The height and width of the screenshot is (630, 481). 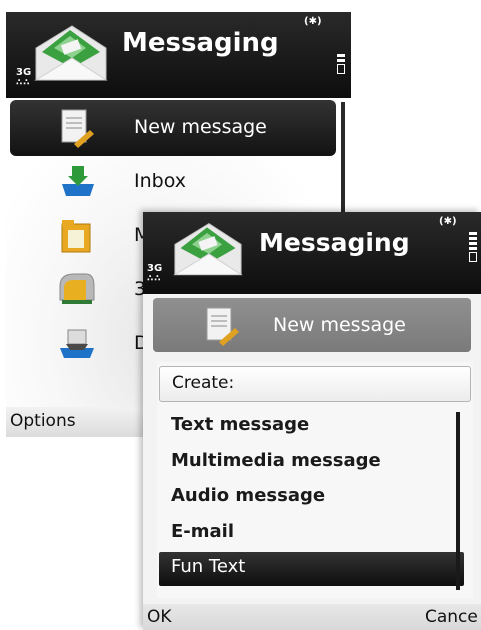 What do you see at coordinates (339, 325) in the screenshot?
I see `new-message-label: New message` at bounding box center [339, 325].